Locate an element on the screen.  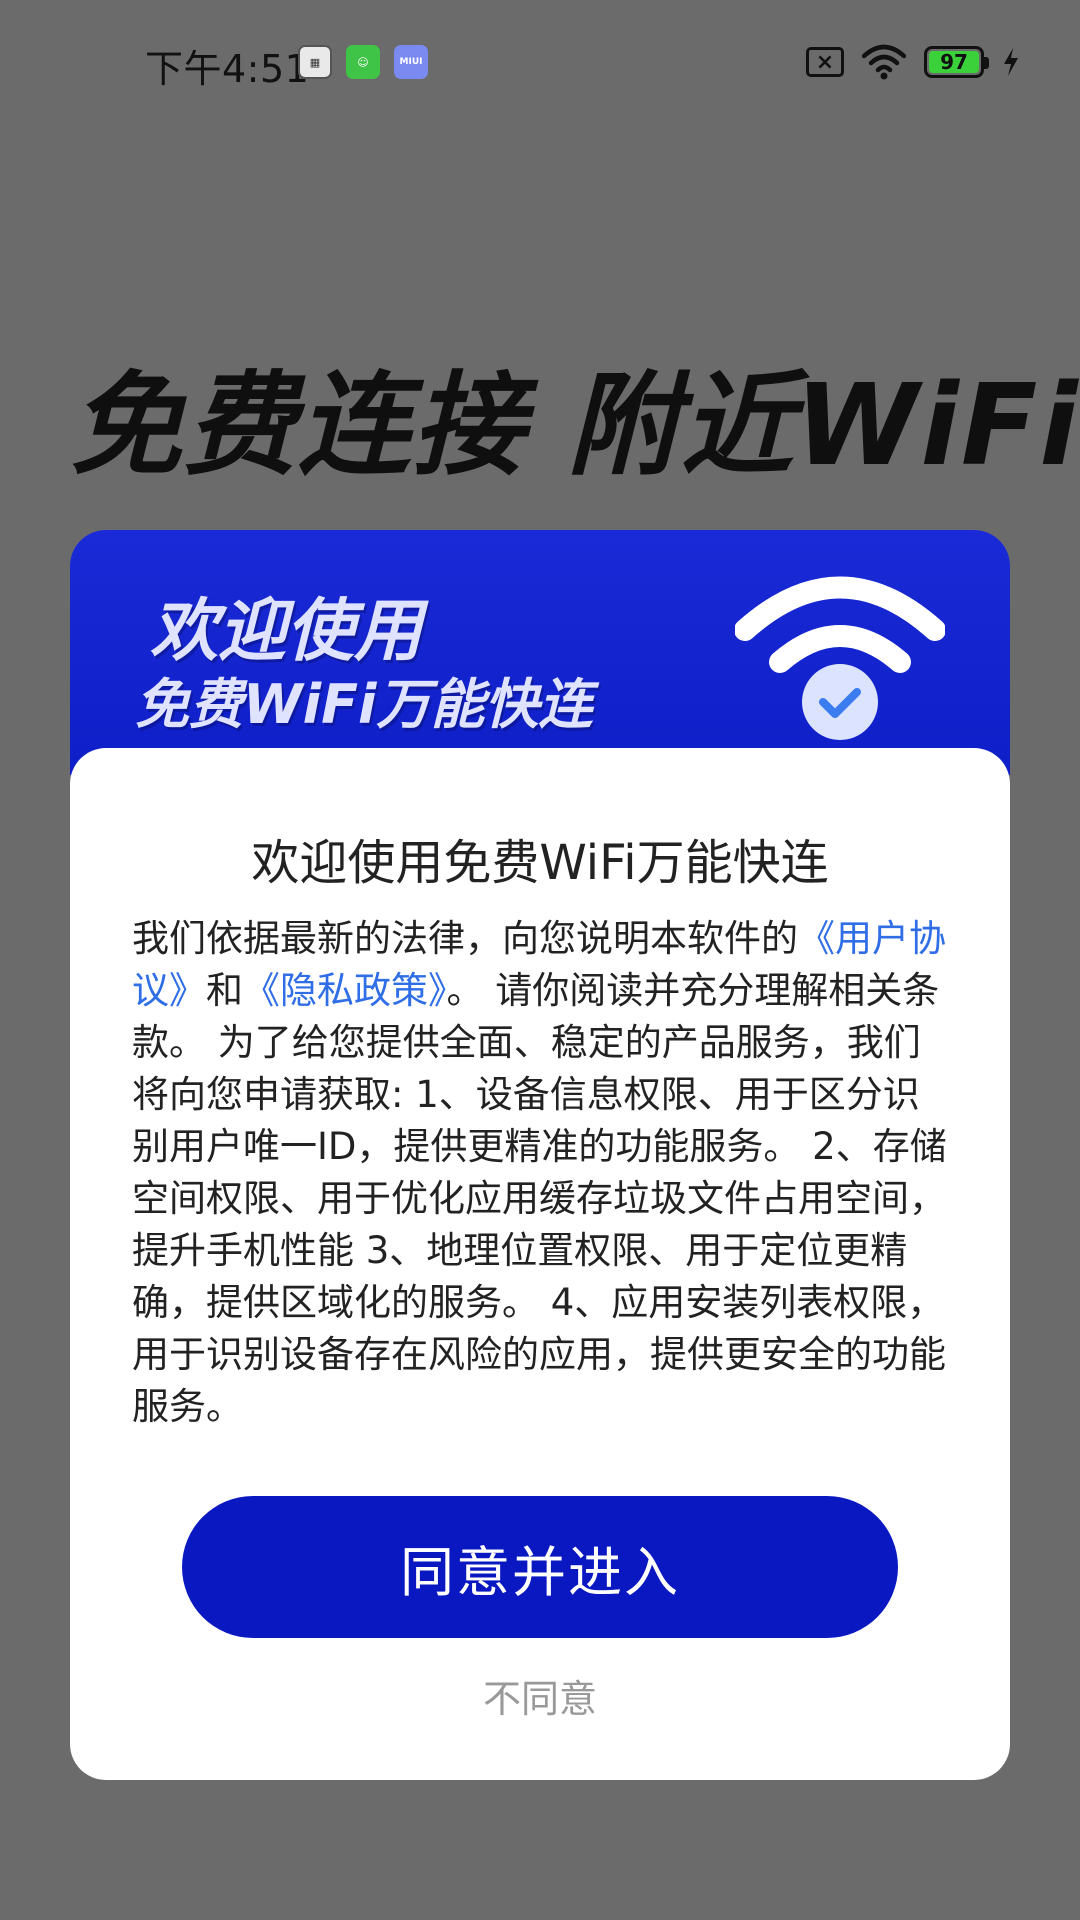
dialog-text-and: 和 is located at coordinates (224, 990).